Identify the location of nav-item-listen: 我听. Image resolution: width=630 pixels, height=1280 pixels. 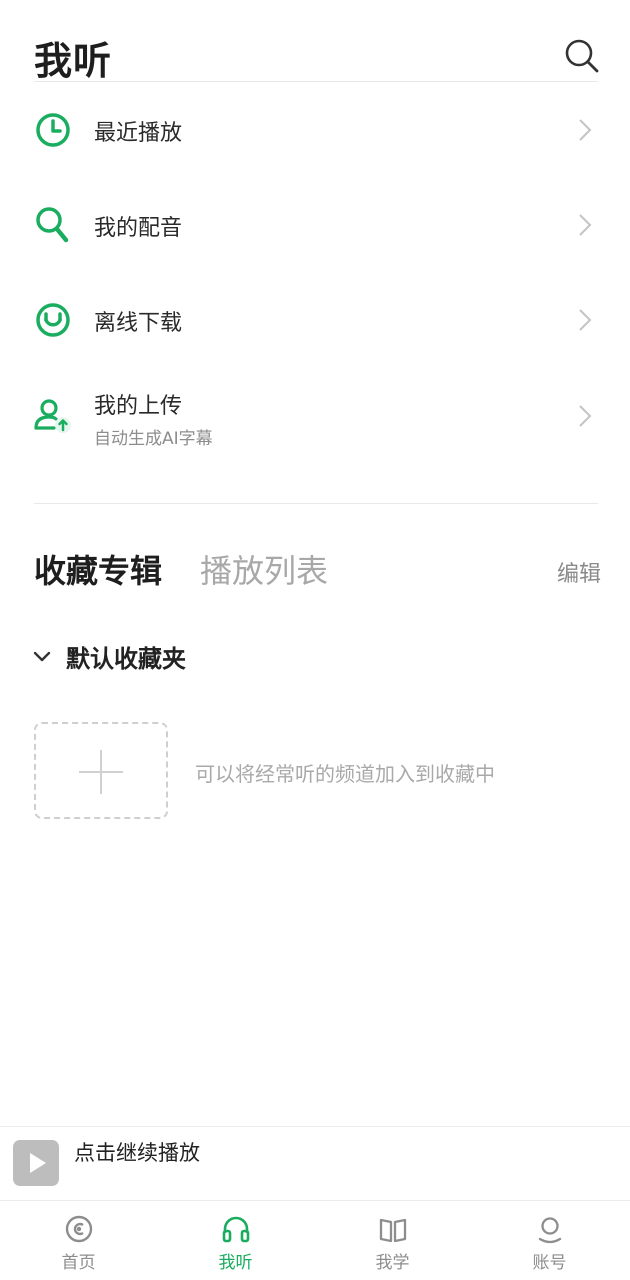
(235, 1240).